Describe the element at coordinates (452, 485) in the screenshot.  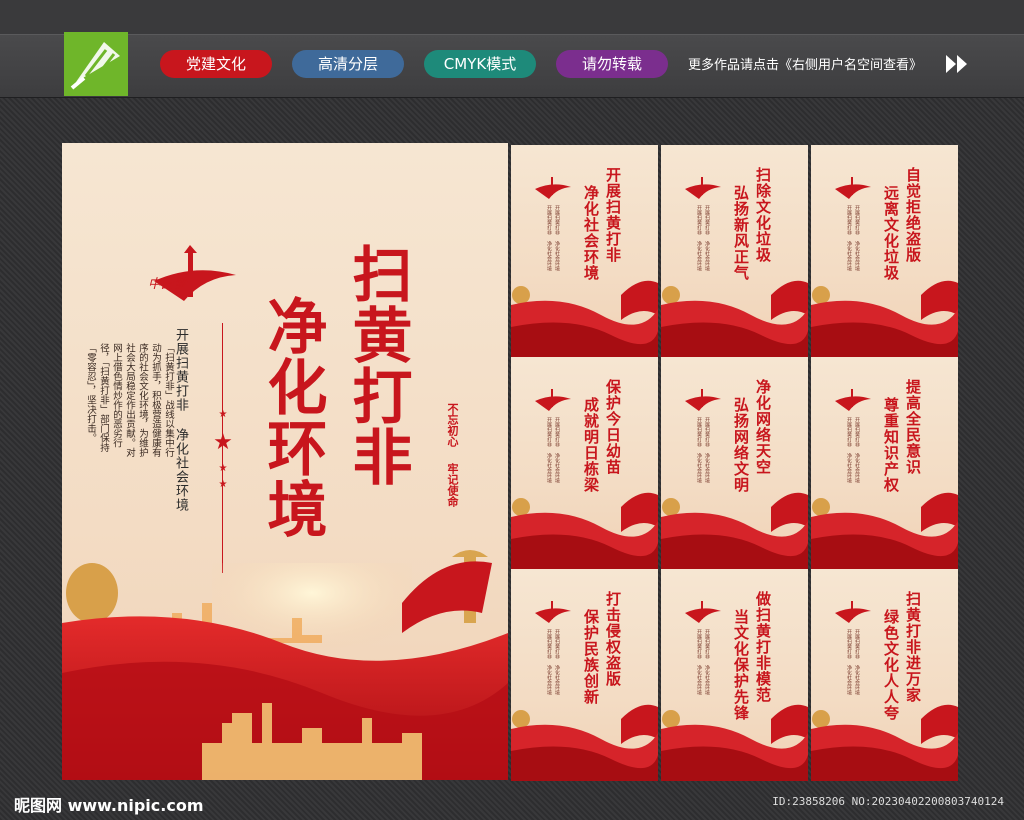
I see `seal-slogan-2: 牢记使命` at that location.